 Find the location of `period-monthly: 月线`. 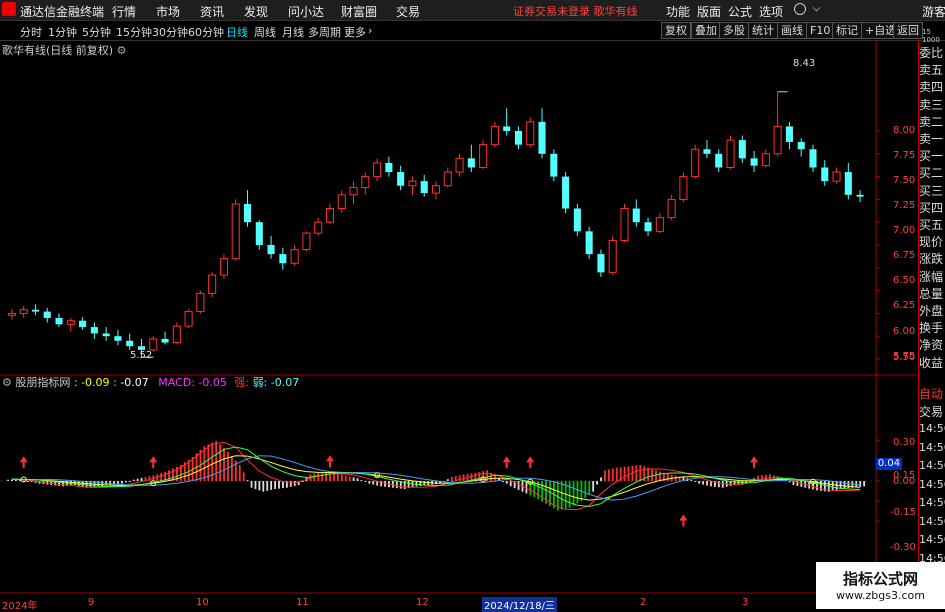

period-monthly: 月线 is located at coordinates (293, 32).